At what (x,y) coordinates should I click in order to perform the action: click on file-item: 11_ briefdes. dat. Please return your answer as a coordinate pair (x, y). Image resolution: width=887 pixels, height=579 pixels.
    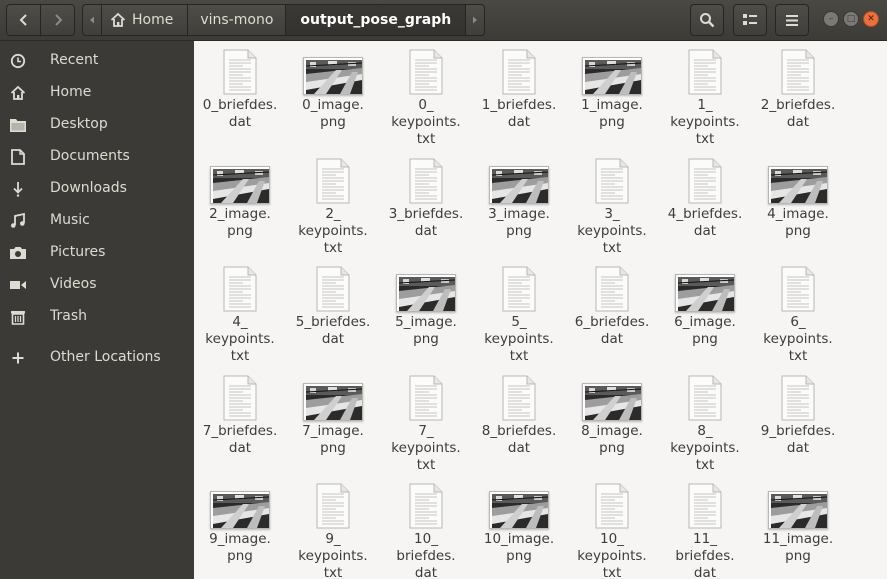
    Looking at the image, I should click on (705, 531).